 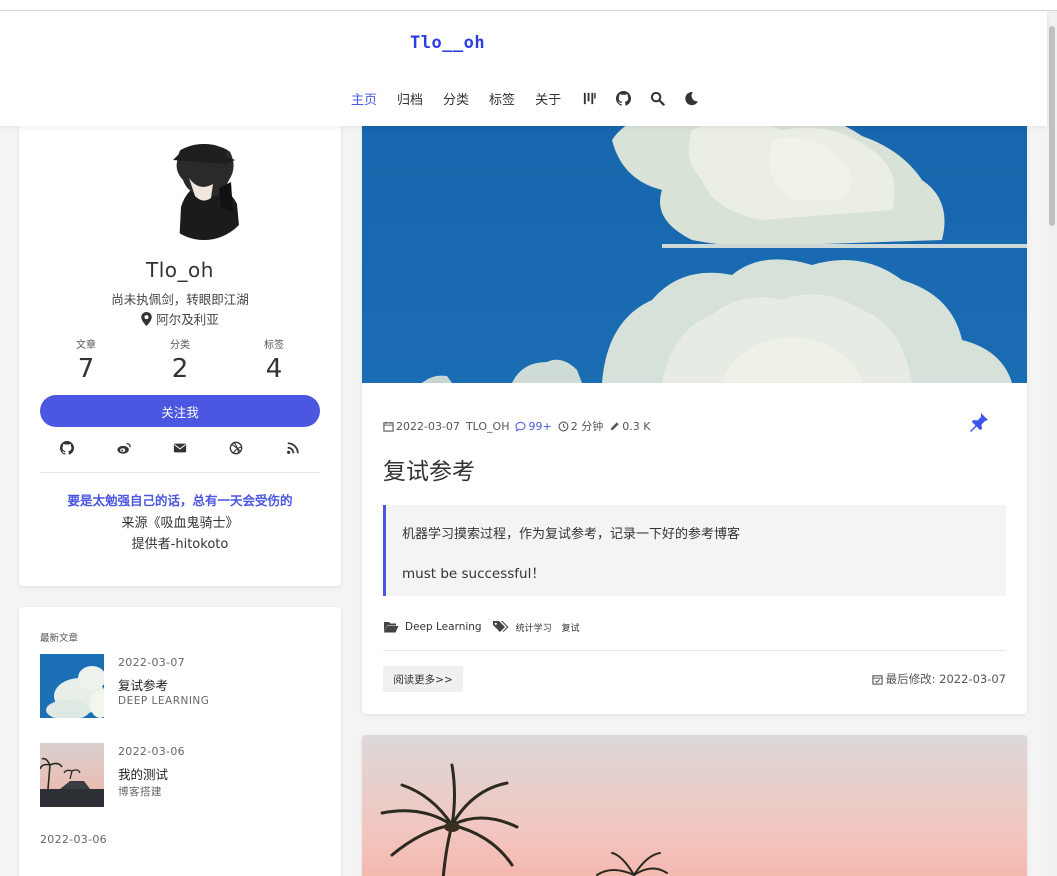 What do you see at coordinates (180, 270) in the screenshot?
I see `profile-name: Tlo_oh` at bounding box center [180, 270].